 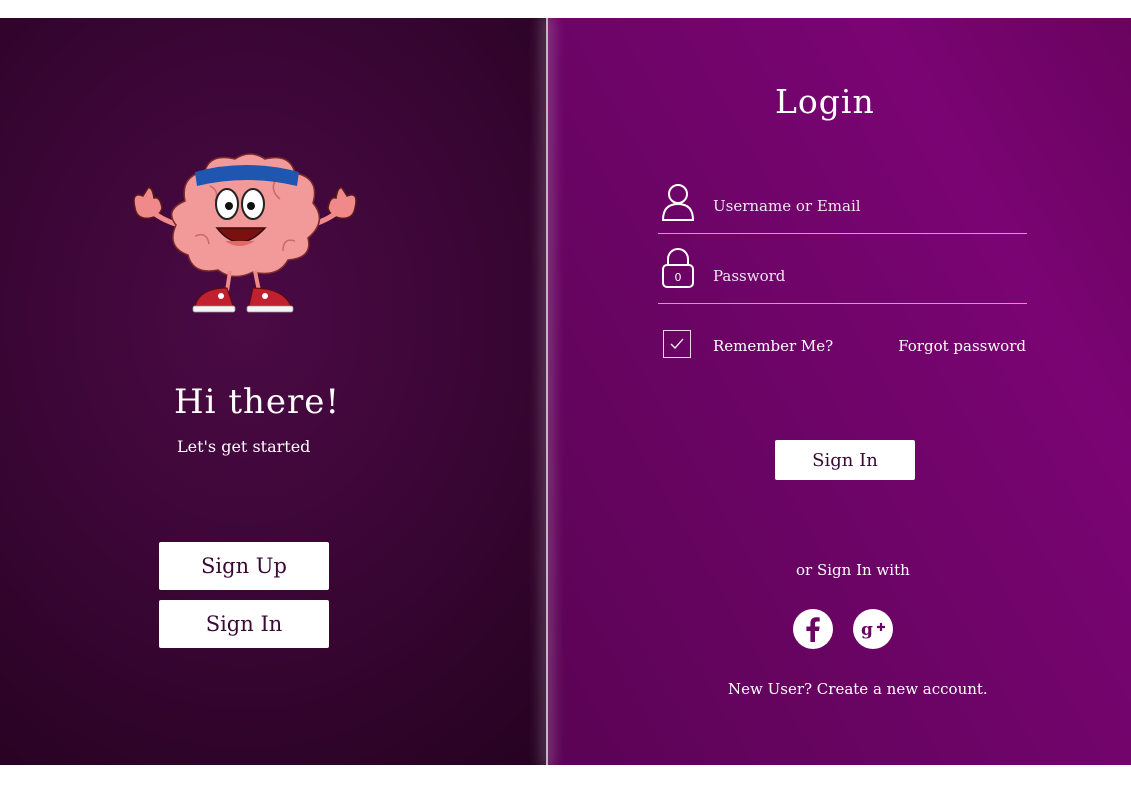 What do you see at coordinates (547, 391) in the screenshot?
I see `panel-divider` at bounding box center [547, 391].